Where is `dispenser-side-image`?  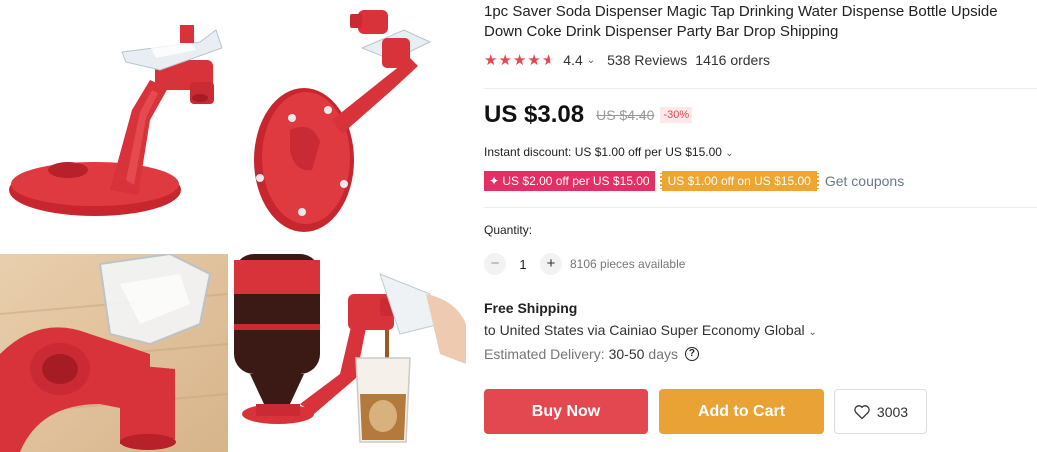
dispenser-side-image is located at coordinates (116, 120).